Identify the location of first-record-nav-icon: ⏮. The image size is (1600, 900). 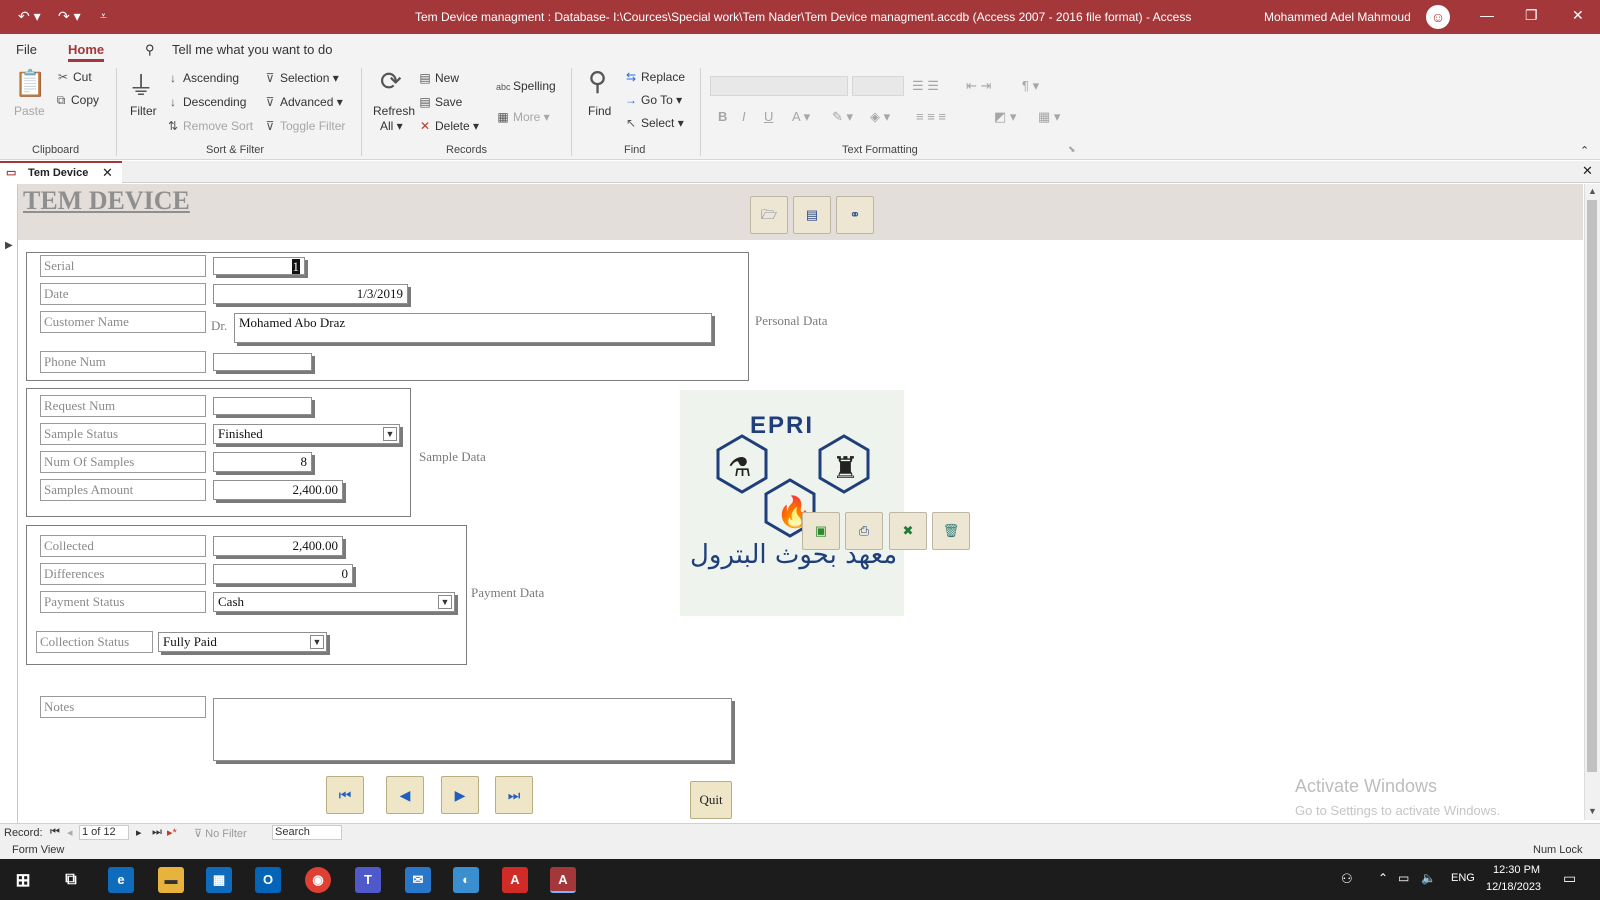
(55, 832).